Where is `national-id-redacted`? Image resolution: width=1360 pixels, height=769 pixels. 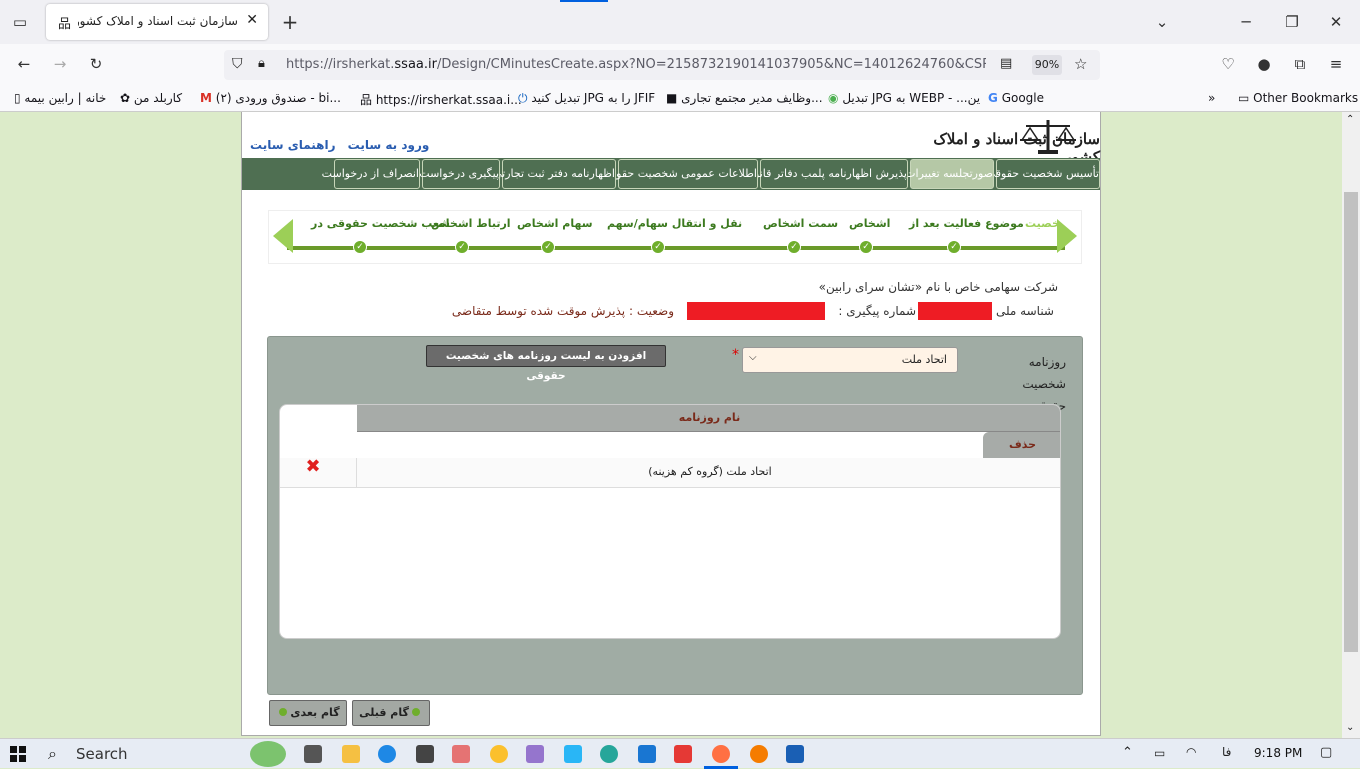 national-id-redacted is located at coordinates (955, 311).